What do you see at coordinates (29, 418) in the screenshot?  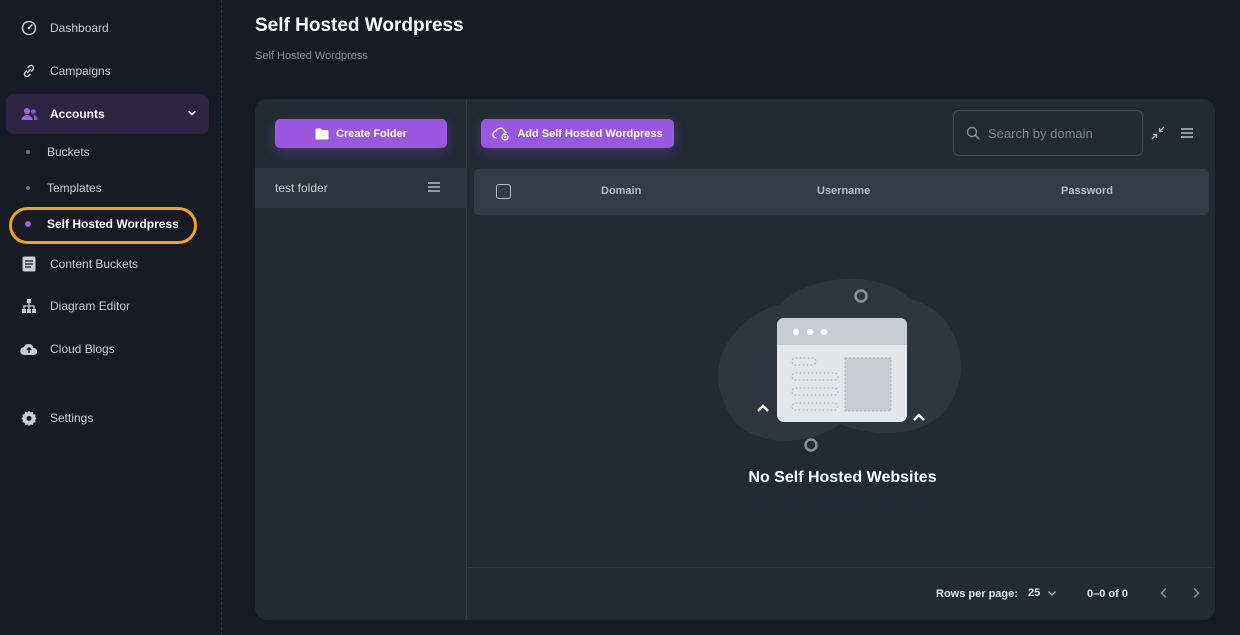 I see `gear-icon` at bounding box center [29, 418].